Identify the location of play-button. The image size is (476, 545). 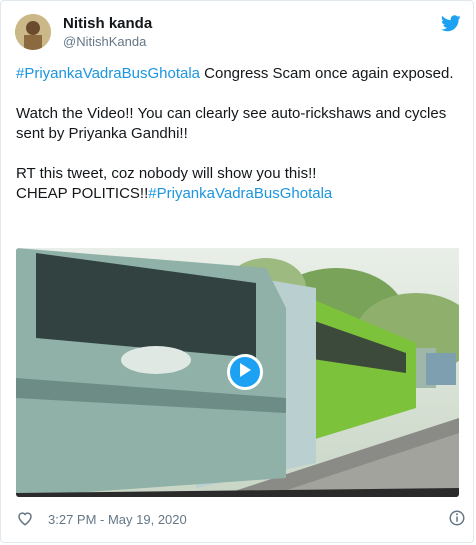
(245, 372).